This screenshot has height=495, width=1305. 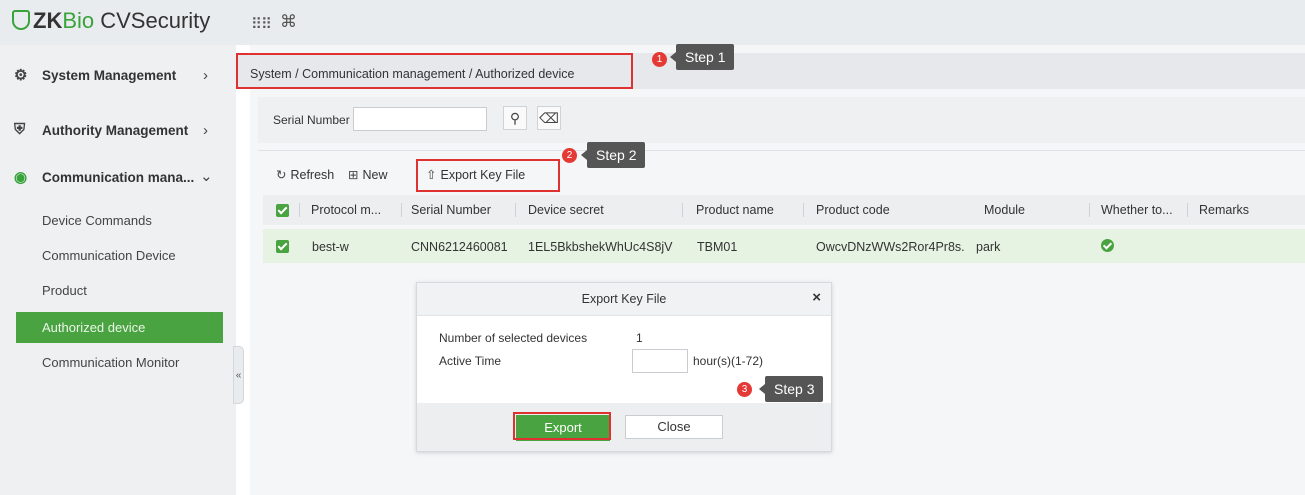 What do you see at coordinates (659, 59) in the screenshot?
I see `step1-number: 1` at bounding box center [659, 59].